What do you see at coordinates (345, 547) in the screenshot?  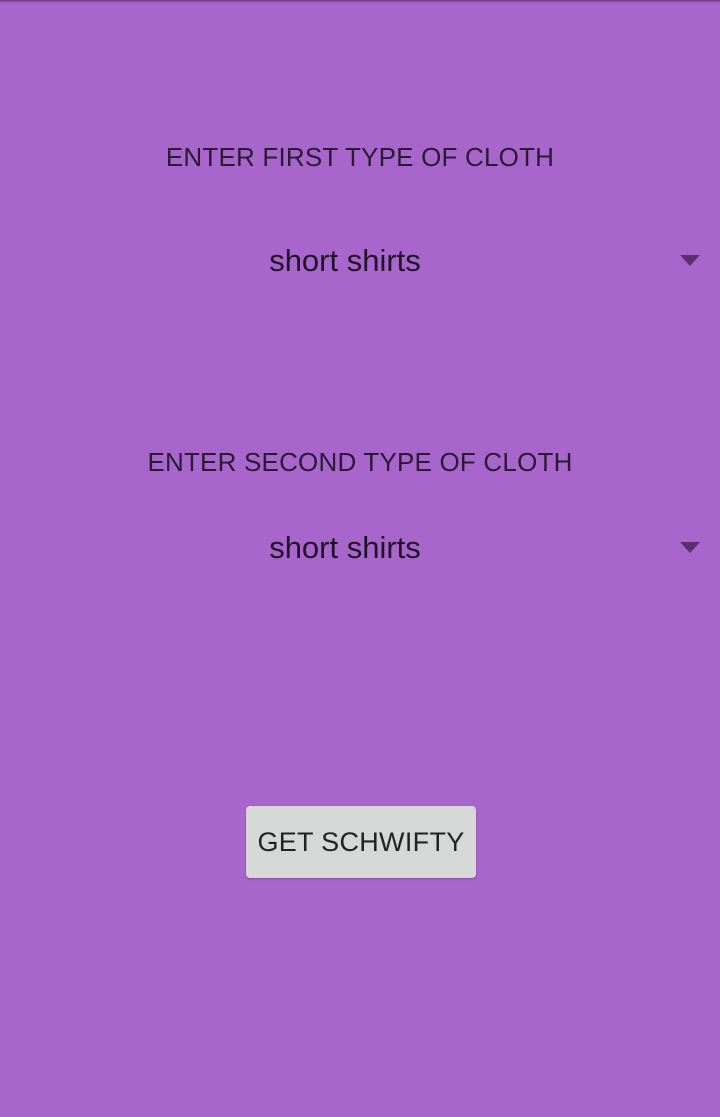 I see `second-cloth-selected-value: short shirts` at bounding box center [345, 547].